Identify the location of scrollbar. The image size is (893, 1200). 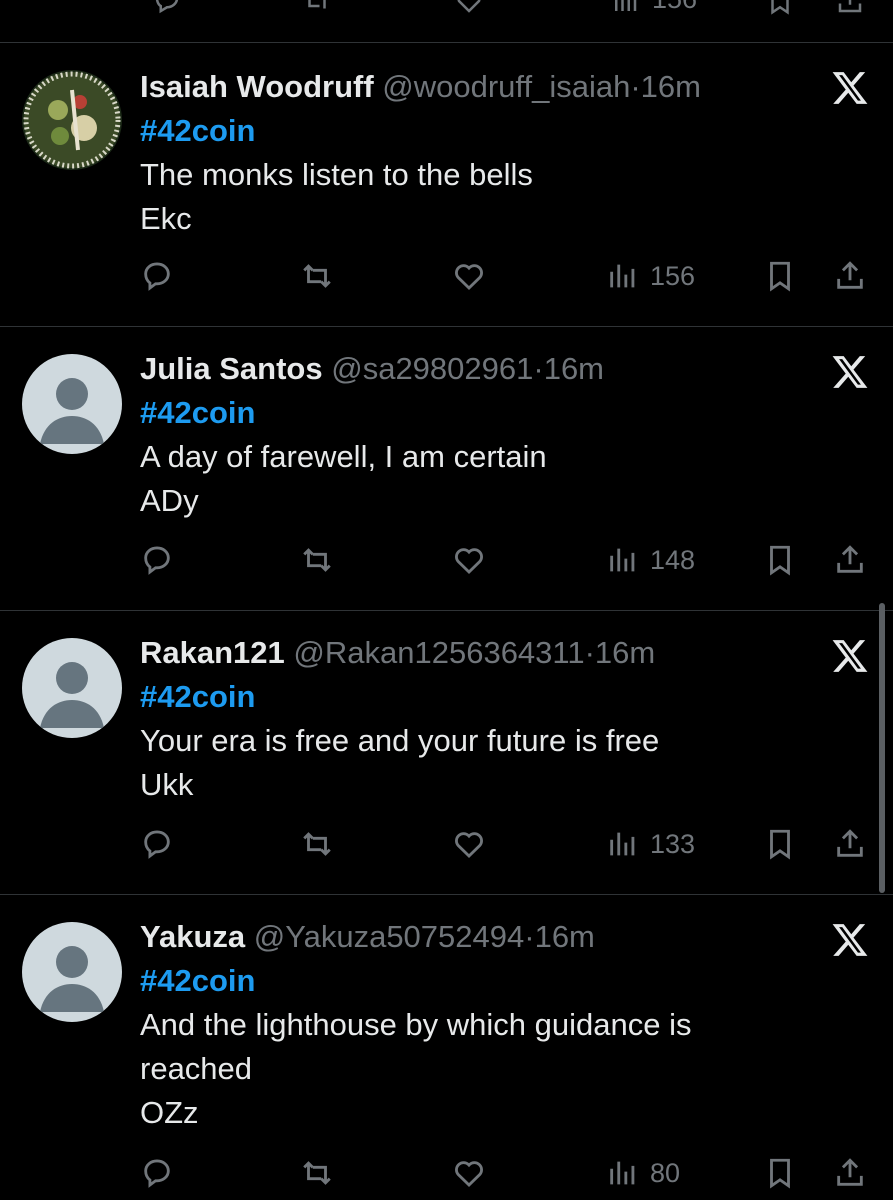
(882, 748).